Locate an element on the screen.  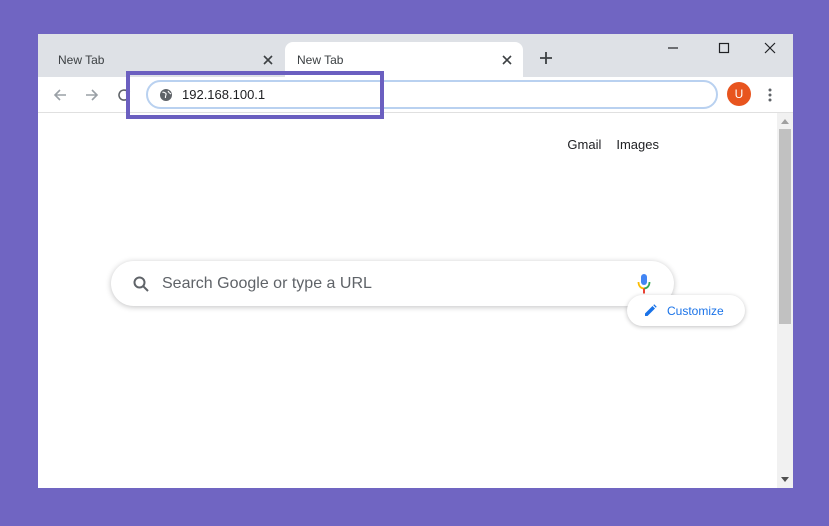
search-box: Search Google or type a URL is located at coordinates (392, 283).